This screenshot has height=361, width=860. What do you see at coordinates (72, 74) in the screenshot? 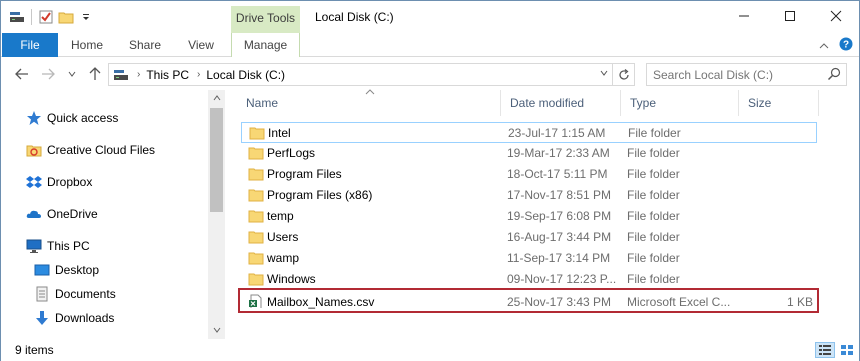
I see `recent-locations-chevron-icon` at bounding box center [72, 74].